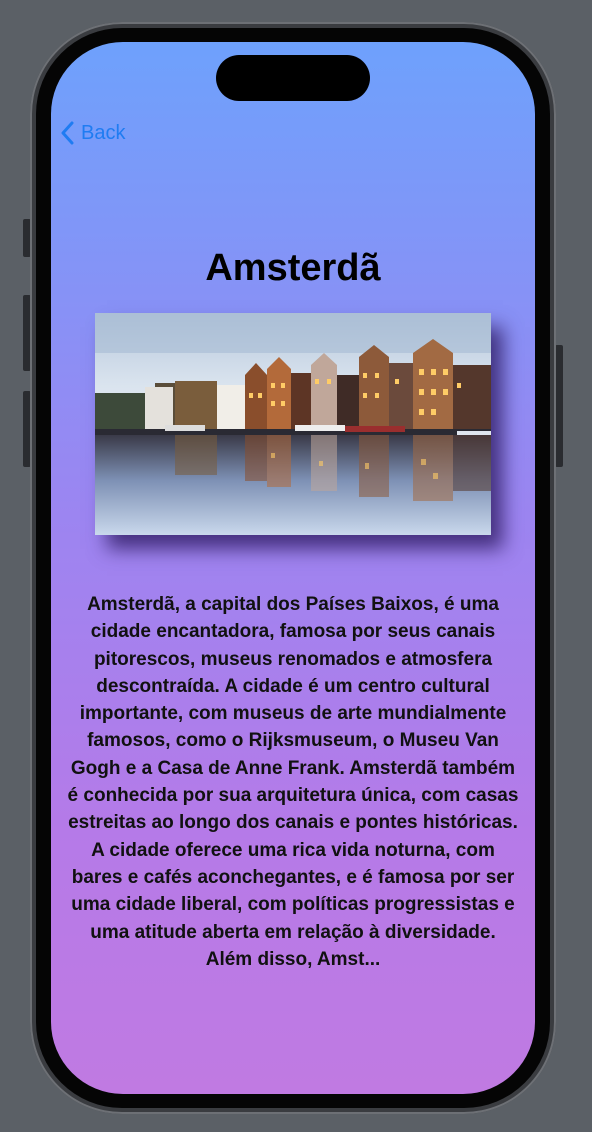 Image resolution: width=592 pixels, height=1132 pixels. I want to click on back-label: Back, so click(103, 132).